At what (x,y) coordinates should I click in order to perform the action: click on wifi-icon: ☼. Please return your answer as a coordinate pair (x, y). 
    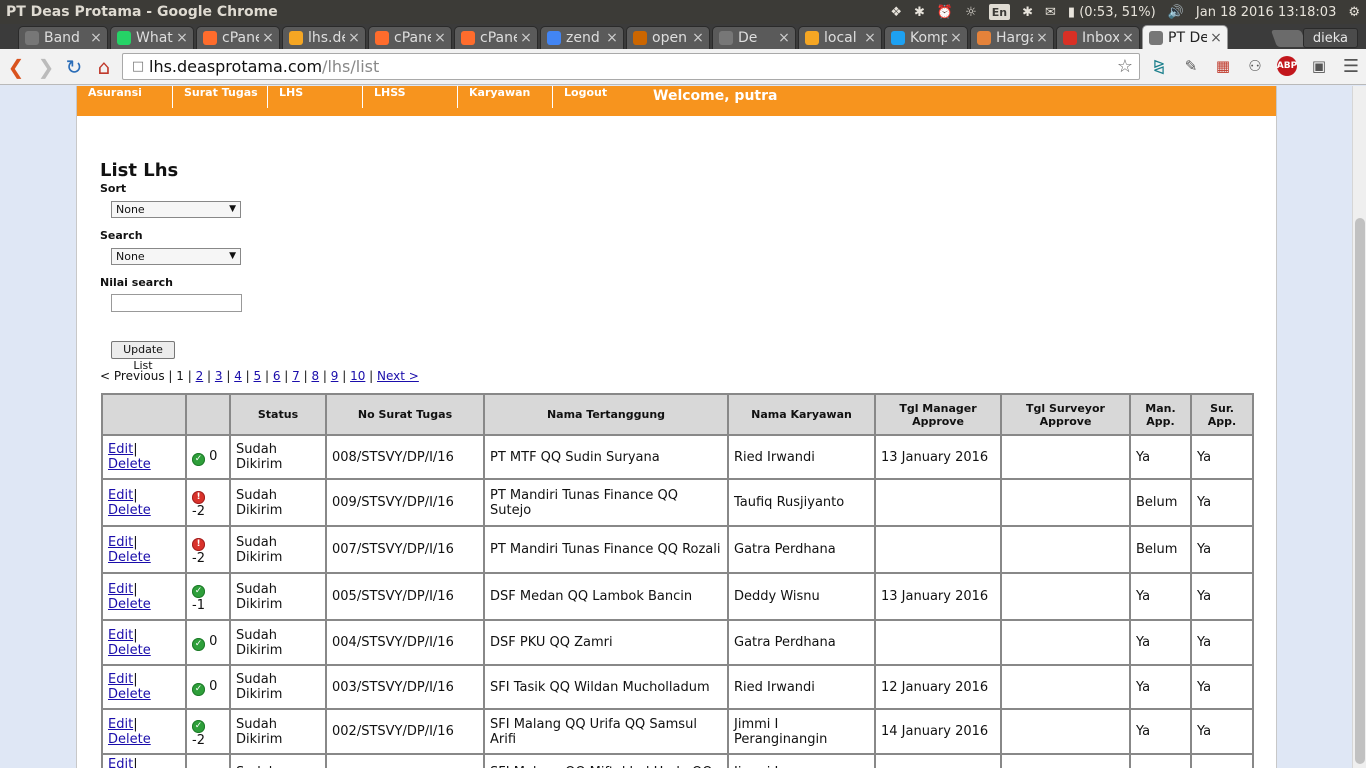
    Looking at the image, I should click on (971, 12).